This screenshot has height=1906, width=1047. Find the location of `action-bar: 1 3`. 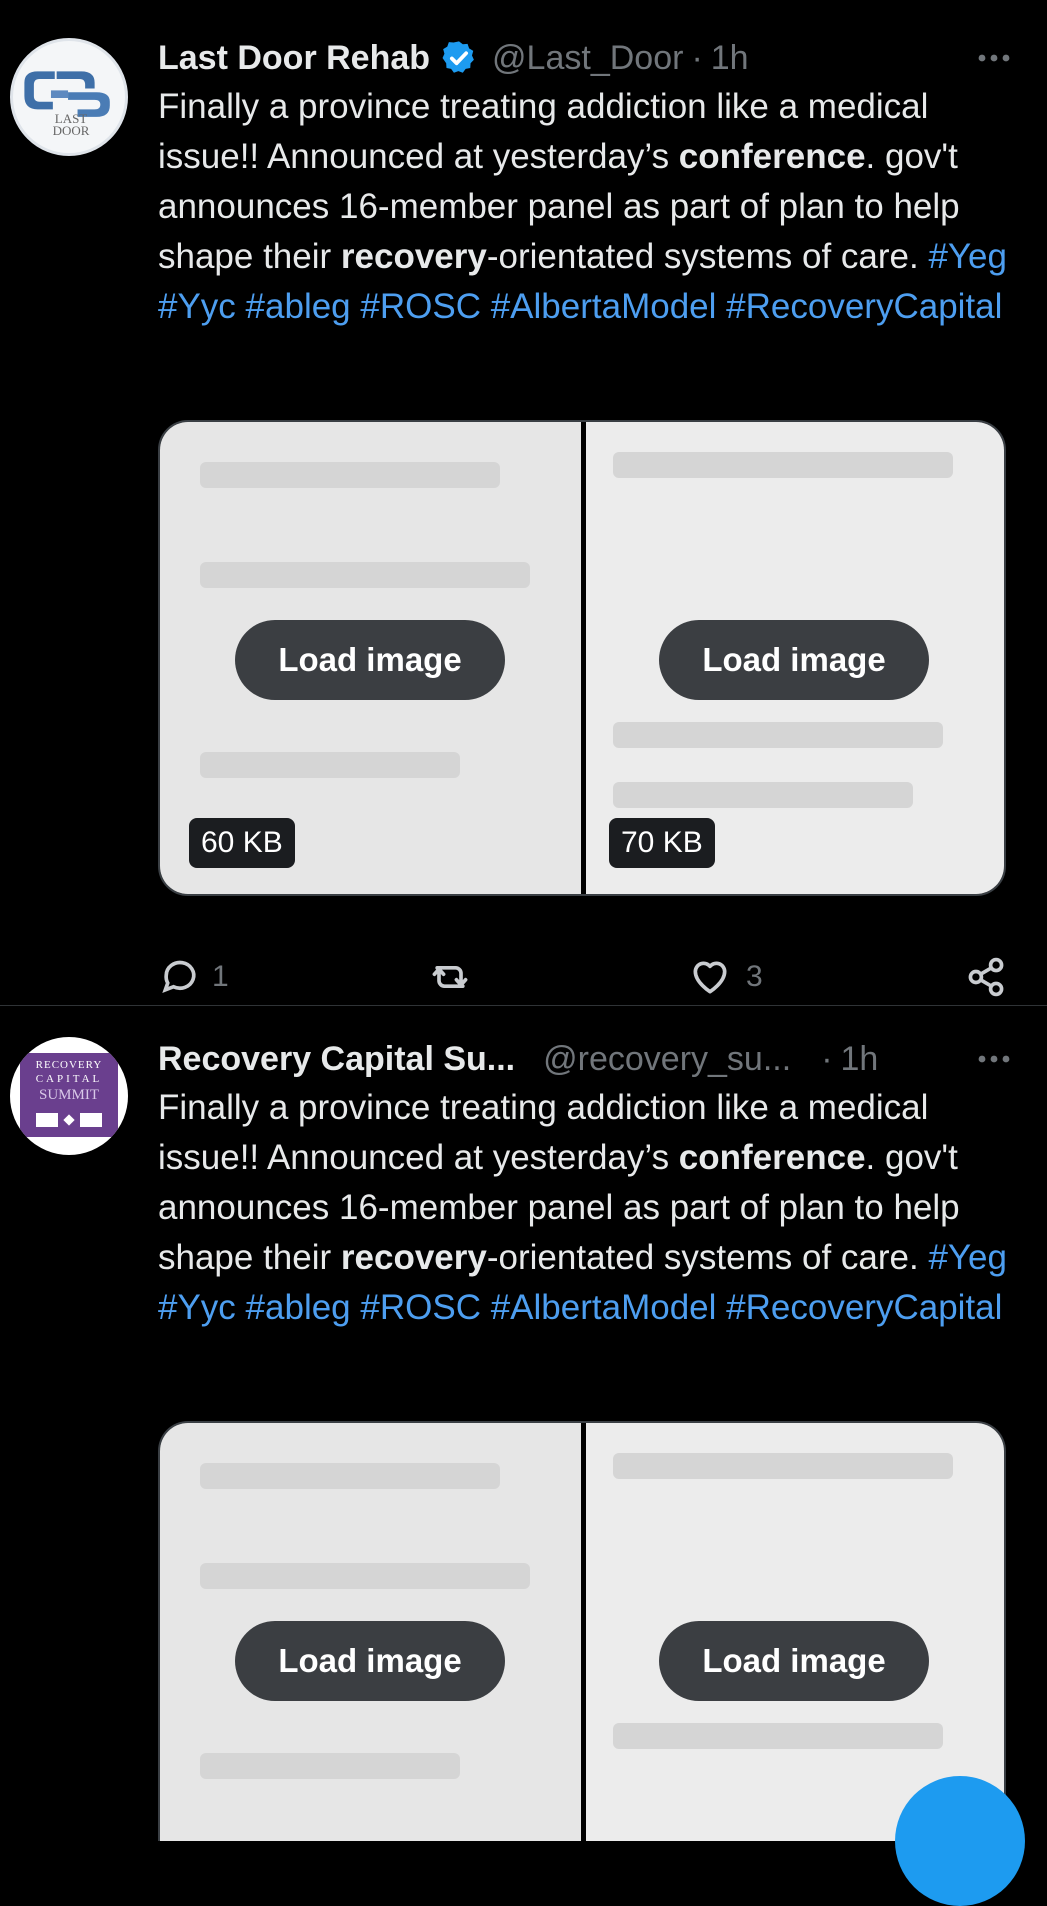

action-bar: 1 3 is located at coordinates (583, 980).